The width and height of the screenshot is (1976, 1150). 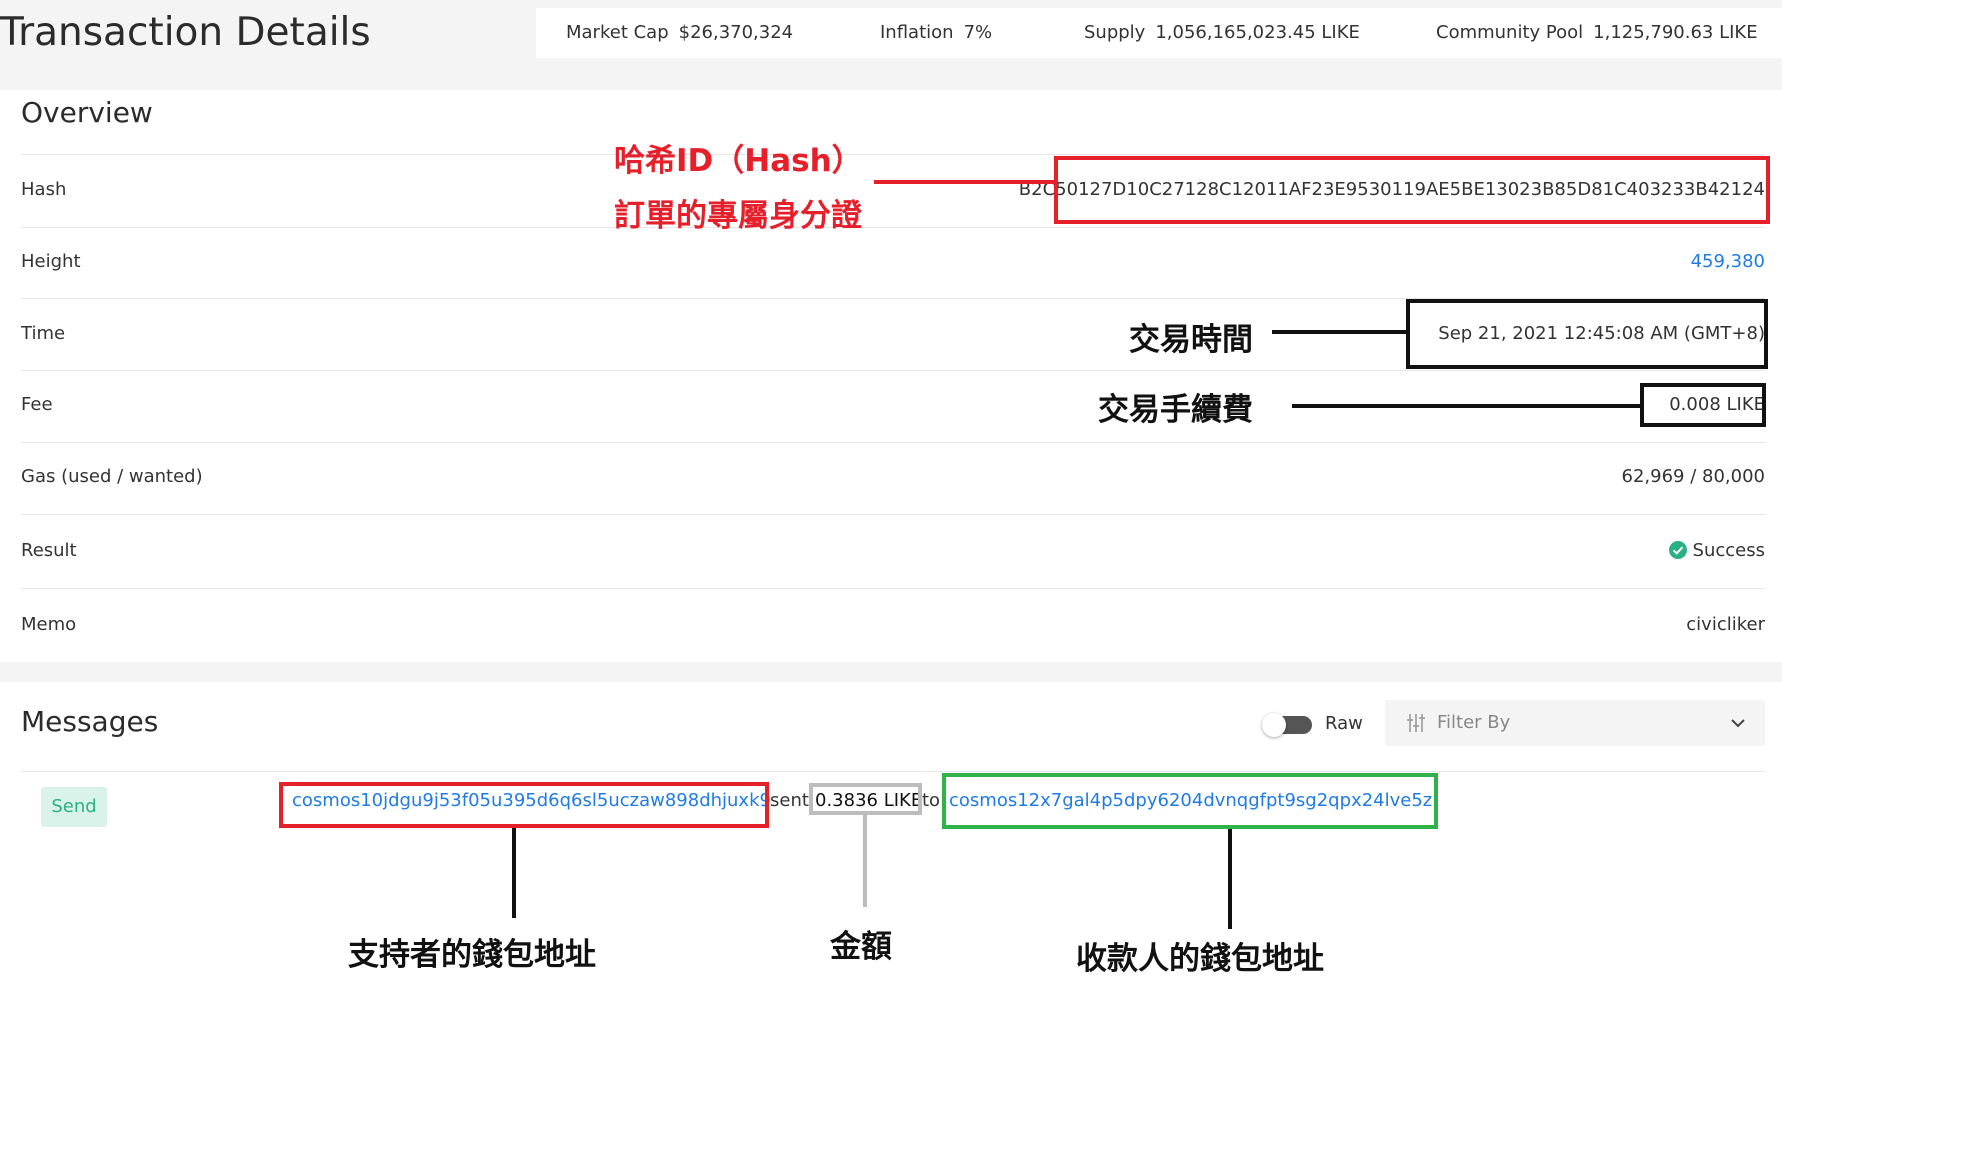 What do you see at coordinates (1738, 725) in the screenshot?
I see `chevron-down-icon` at bounding box center [1738, 725].